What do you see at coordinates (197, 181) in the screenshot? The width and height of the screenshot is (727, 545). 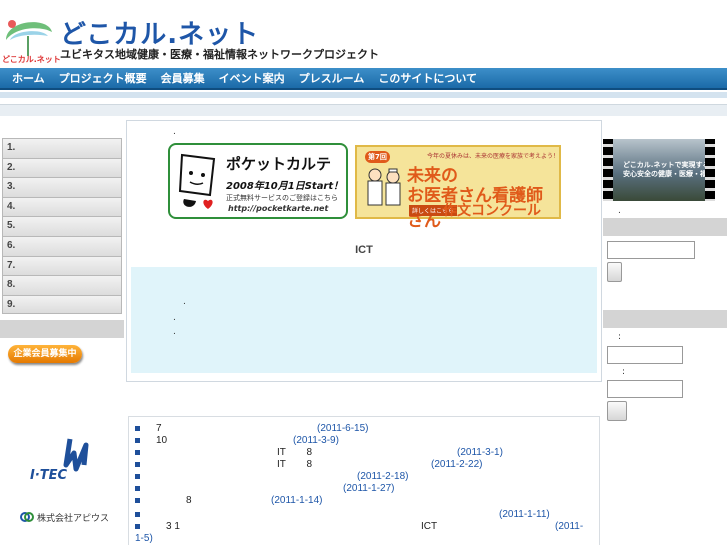 I see `karte-character-icon` at bounding box center [197, 181].